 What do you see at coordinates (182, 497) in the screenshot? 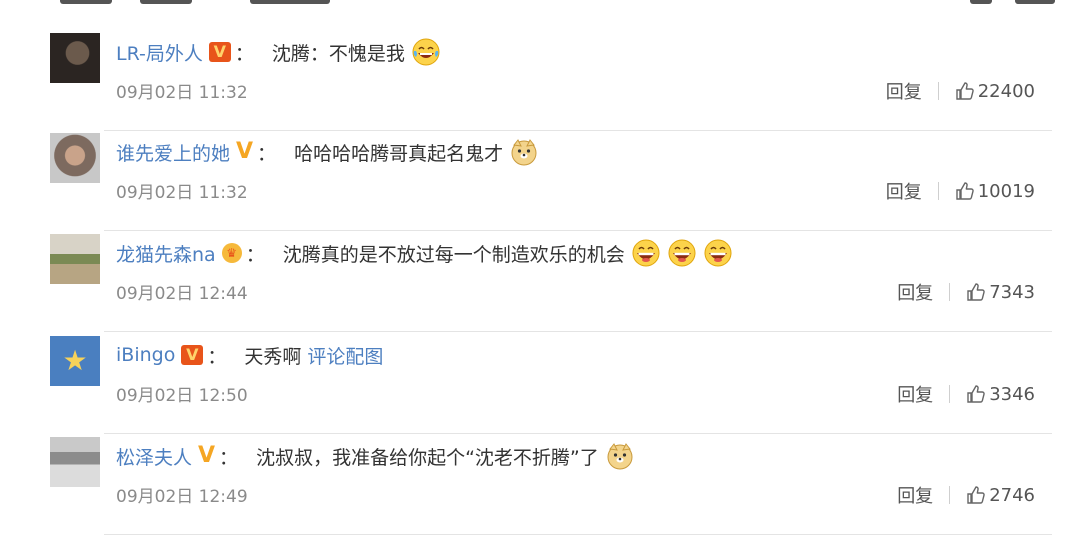
I see `timestamp: 09月02日 12:49` at bounding box center [182, 497].